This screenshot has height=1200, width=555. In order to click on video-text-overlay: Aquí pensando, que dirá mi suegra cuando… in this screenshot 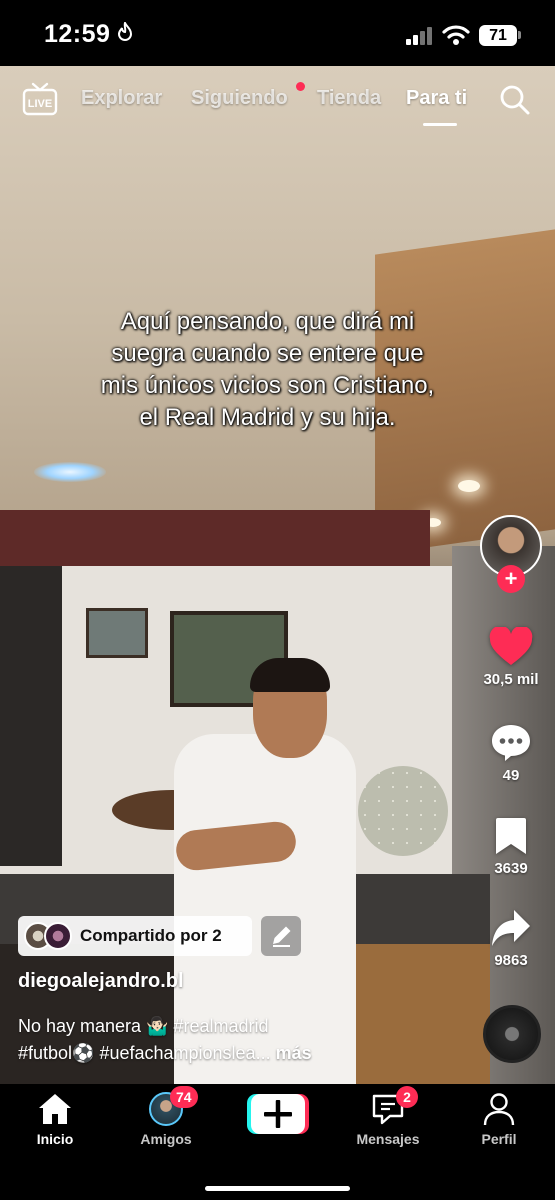, I will do `click(267, 369)`.